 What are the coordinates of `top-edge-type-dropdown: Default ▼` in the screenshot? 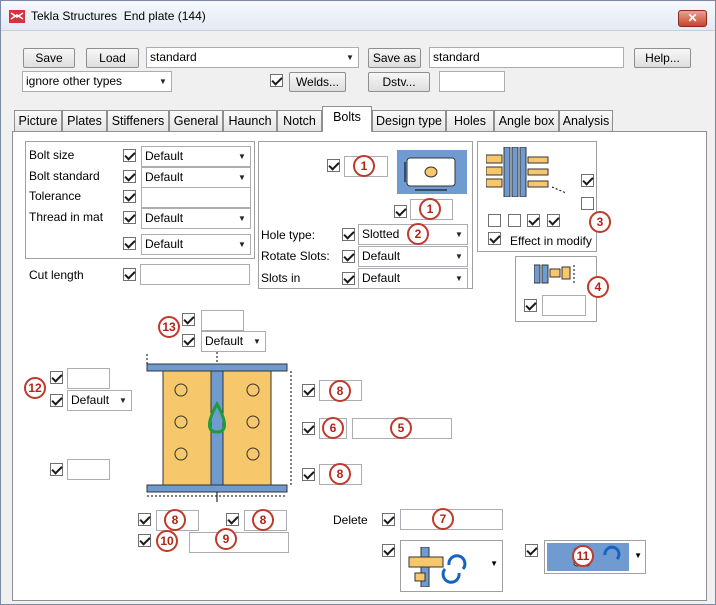 It's located at (233, 341).